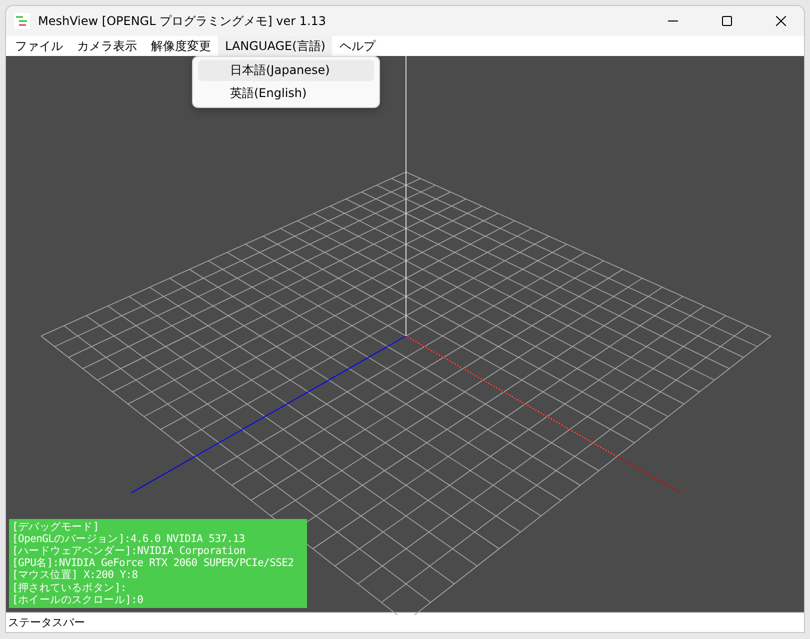  I want to click on debug-line: [OpenGLのバージョン]:4.6.0 NVIDIA 537.13, so click(129, 538).